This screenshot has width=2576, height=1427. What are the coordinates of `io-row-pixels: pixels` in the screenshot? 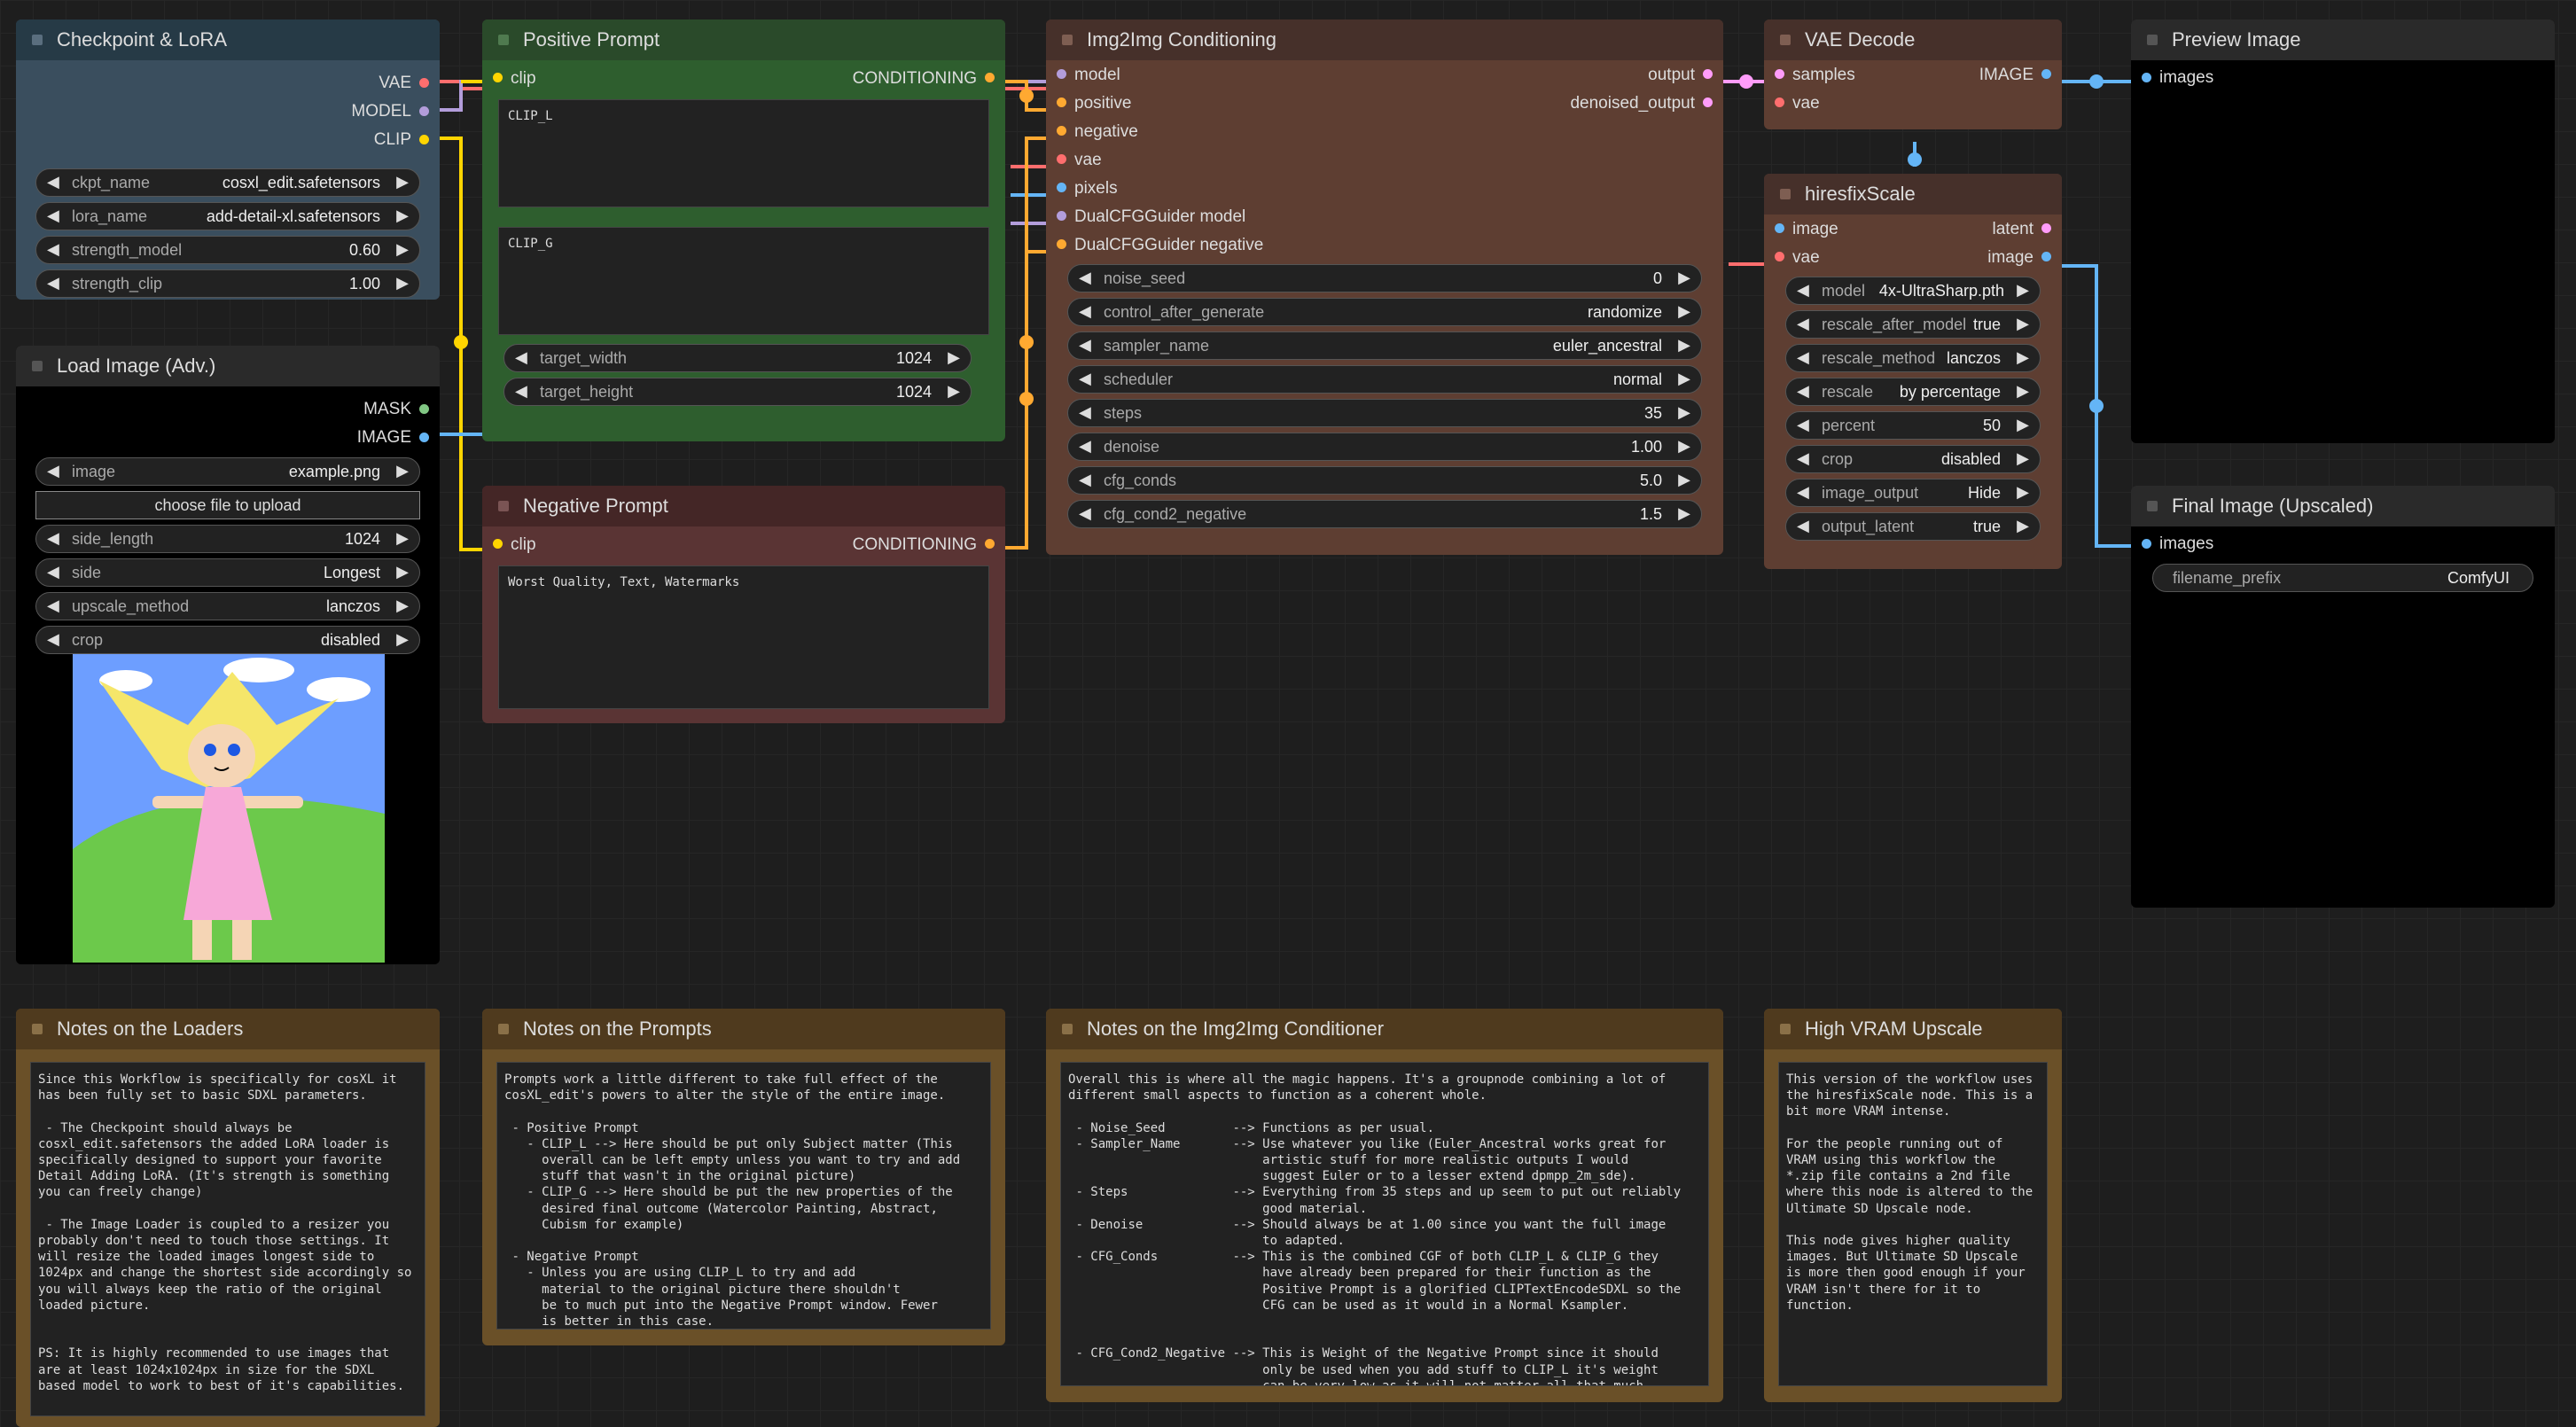 It's located at (1384, 188).